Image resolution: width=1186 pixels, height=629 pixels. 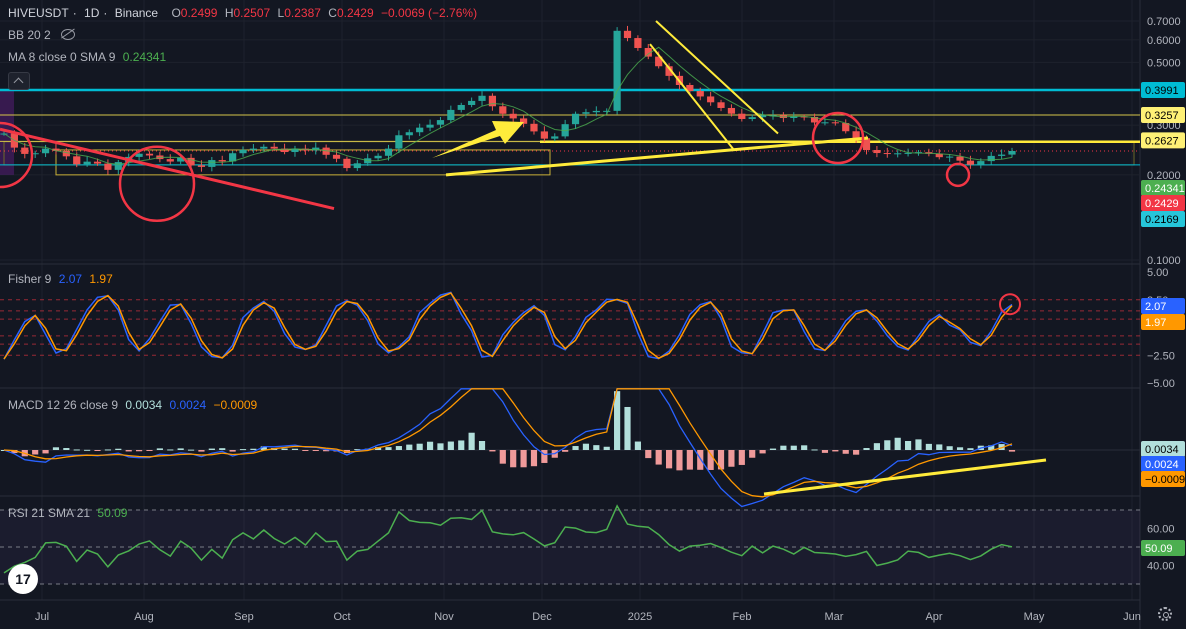 I want to click on time-axis: Jul Aug Sep Oct Nov Dec 2025 Feb Mar Apr May Jun, so click(x=588, y=617).